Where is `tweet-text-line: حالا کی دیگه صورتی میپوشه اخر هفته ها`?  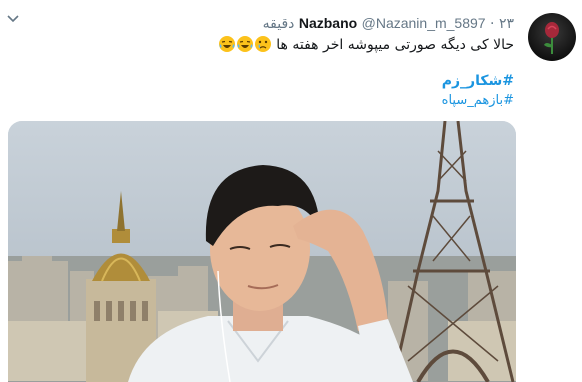 tweet-text-line: حالا کی دیگه صورتی میپوشه اخر هفته ها is located at coordinates (366, 45).